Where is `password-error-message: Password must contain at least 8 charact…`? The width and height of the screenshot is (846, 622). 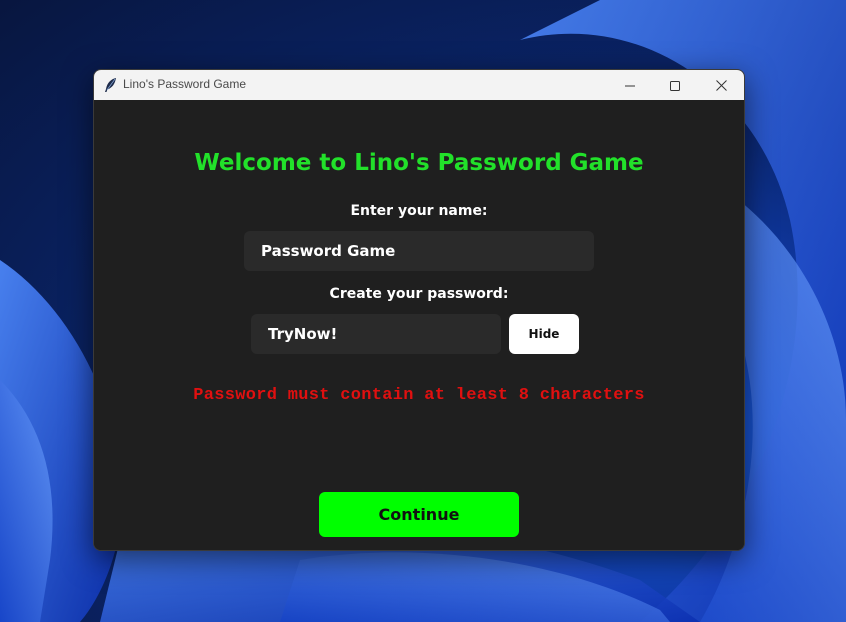 password-error-message: Password must contain at least 8 charact… is located at coordinates (419, 395).